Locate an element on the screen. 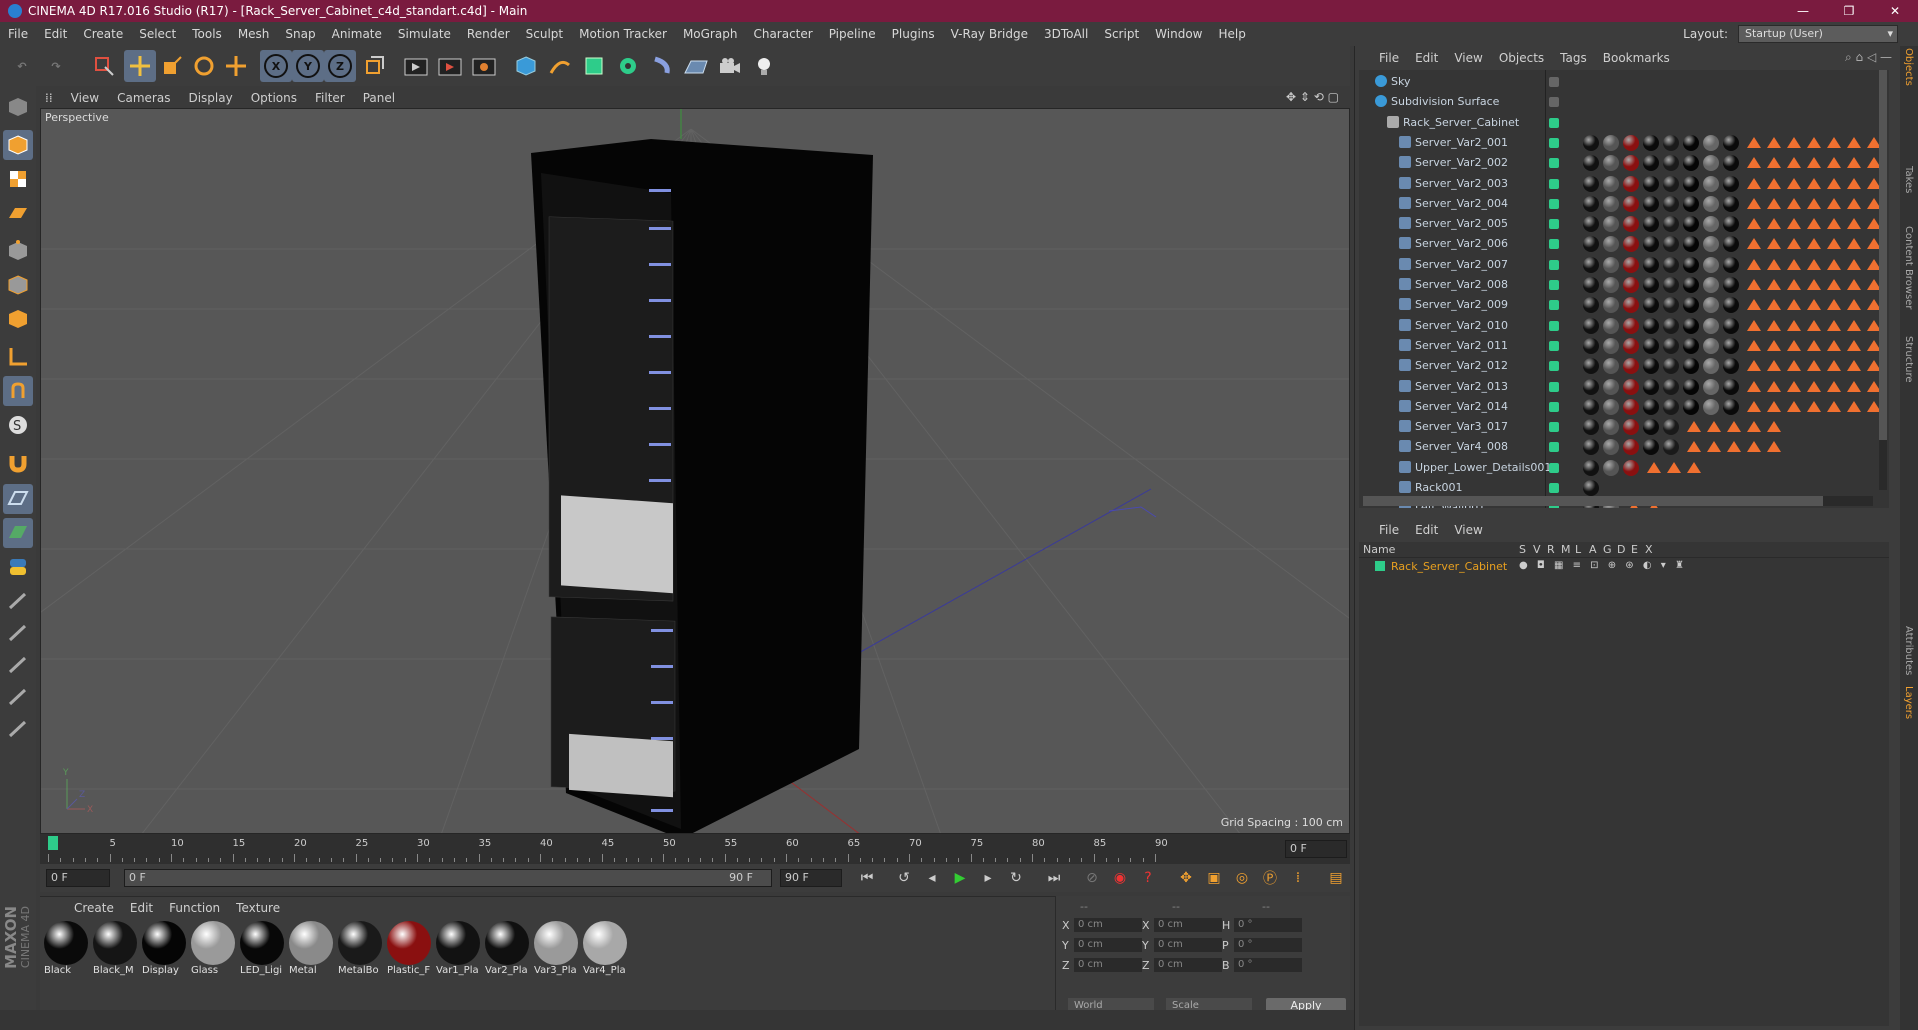 This screenshot has width=1918, height=1030. sculpt-tool-icon is located at coordinates (18, 665).